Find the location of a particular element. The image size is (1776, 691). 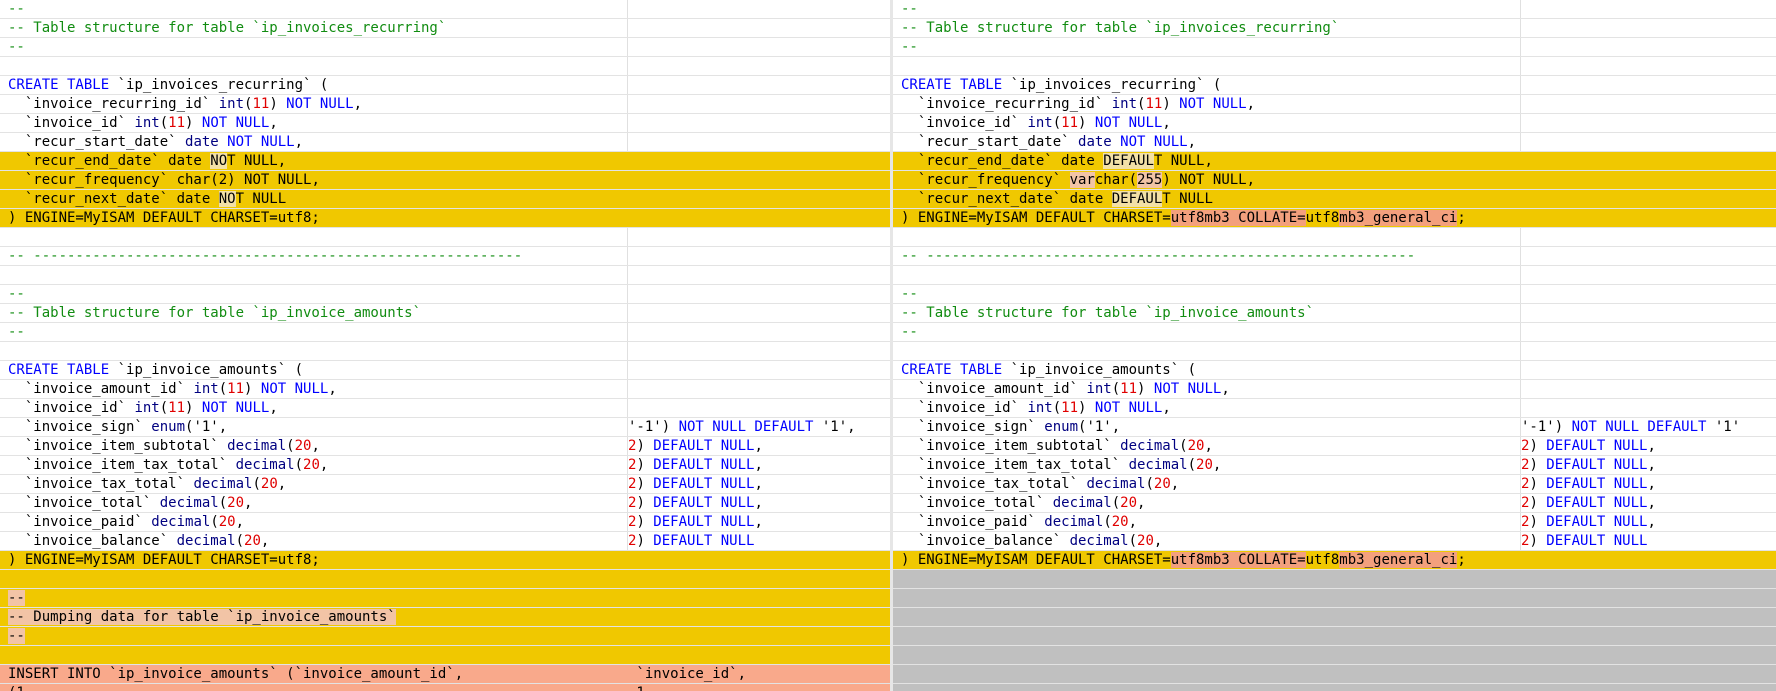

code-token: 20 is located at coordinates (1162, 484).